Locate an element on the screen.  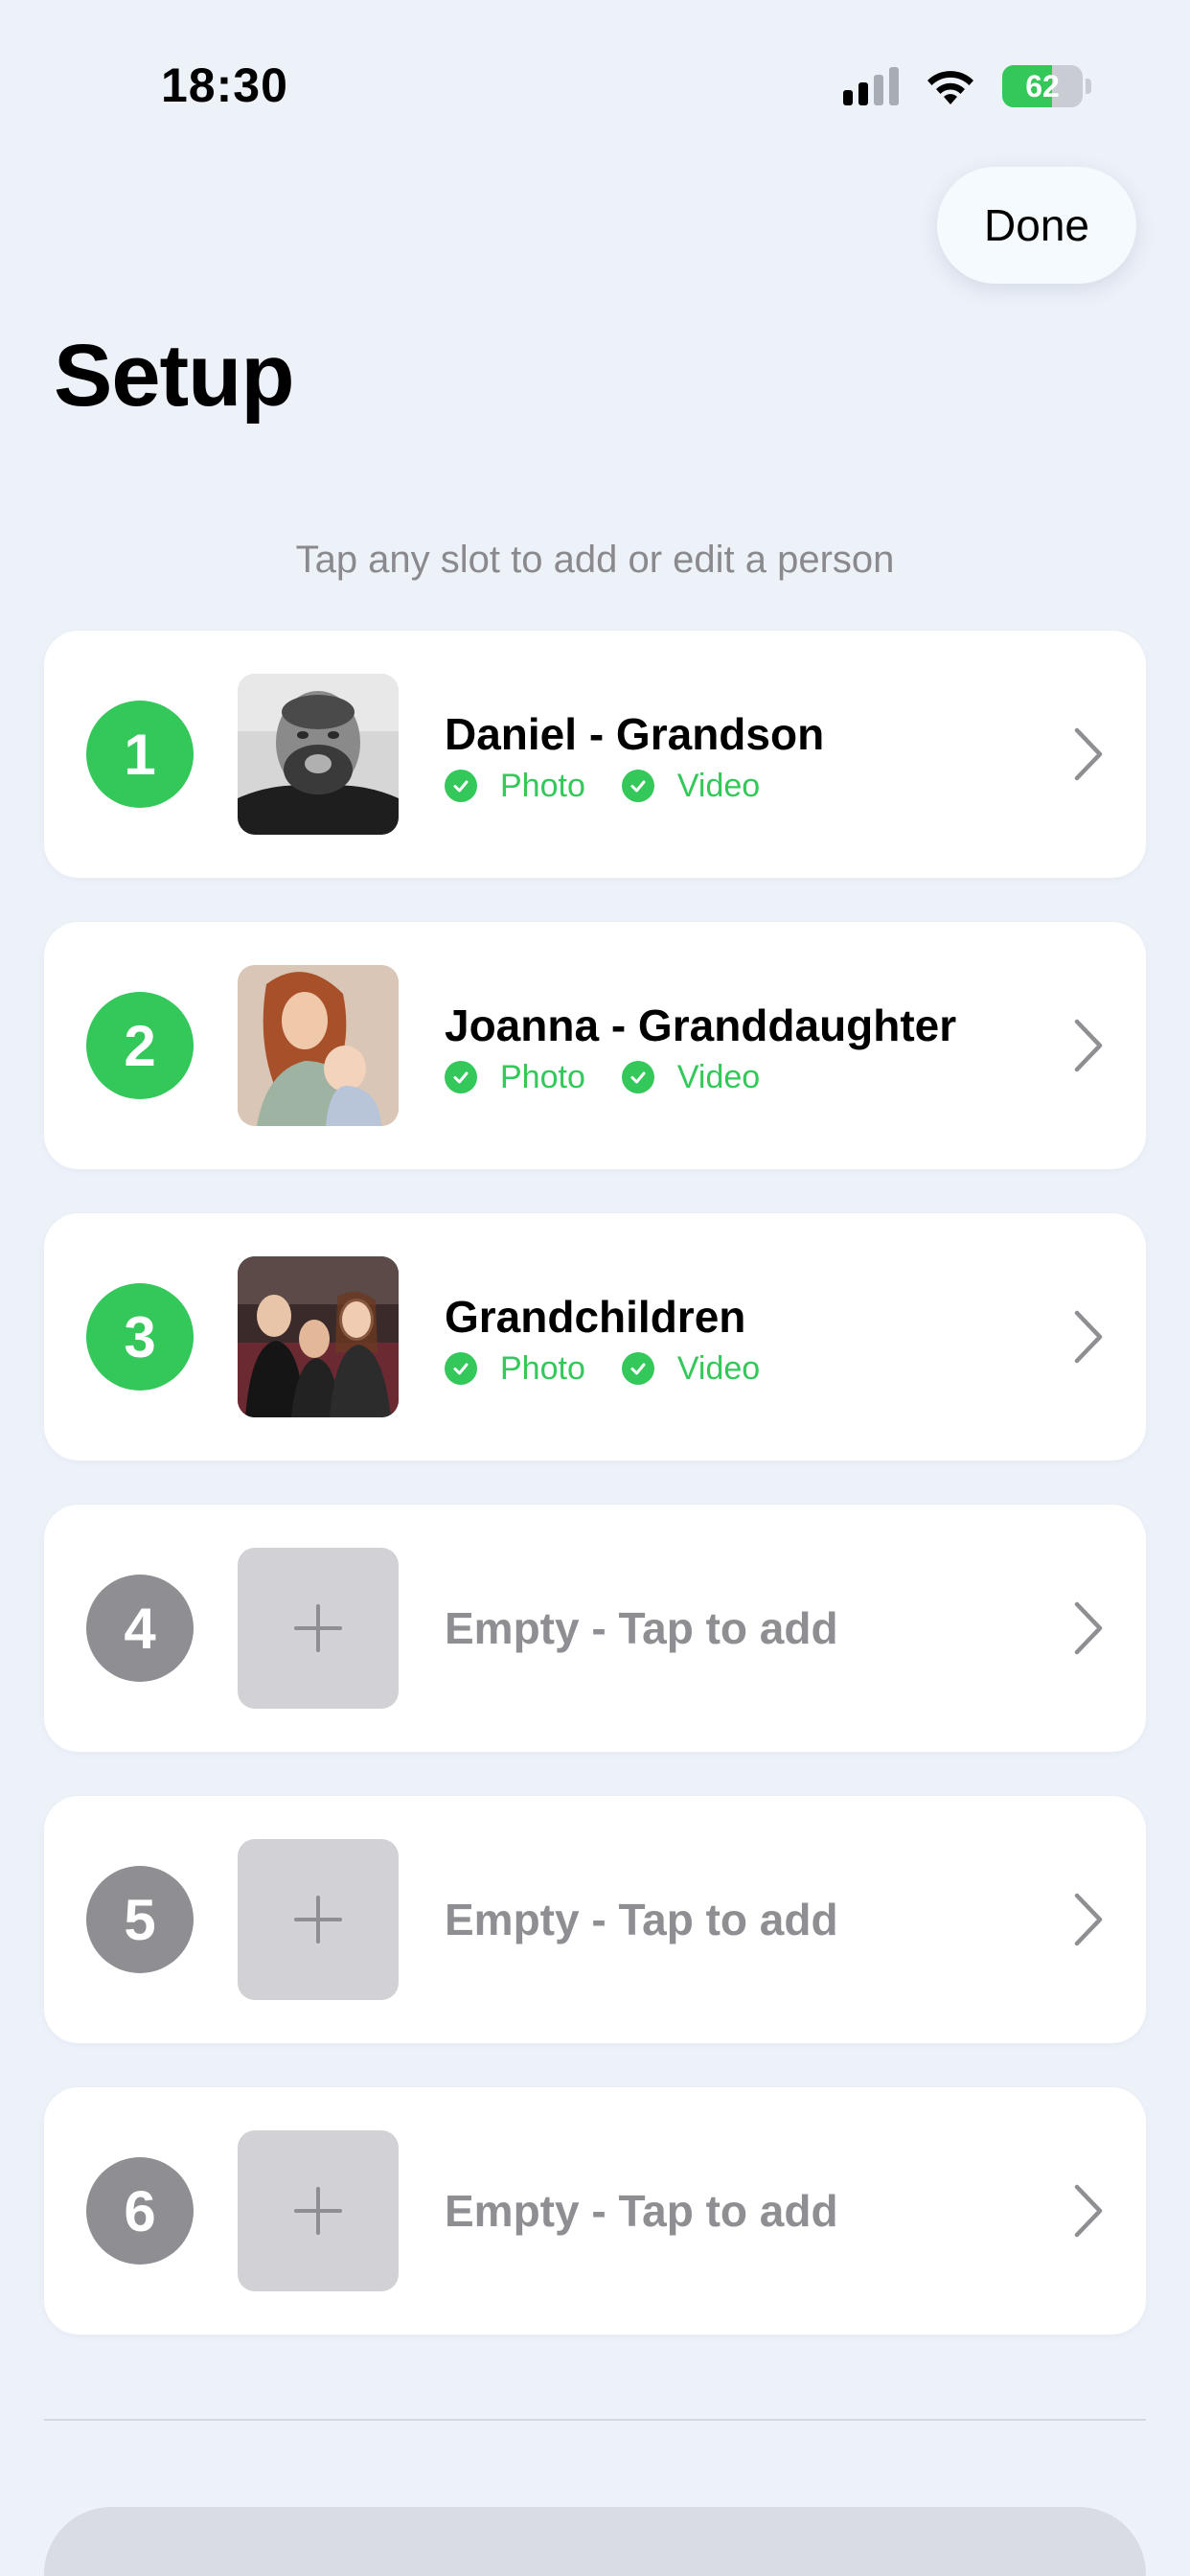
slot-number-badge: 3 is located at coordinates (140, 1337).